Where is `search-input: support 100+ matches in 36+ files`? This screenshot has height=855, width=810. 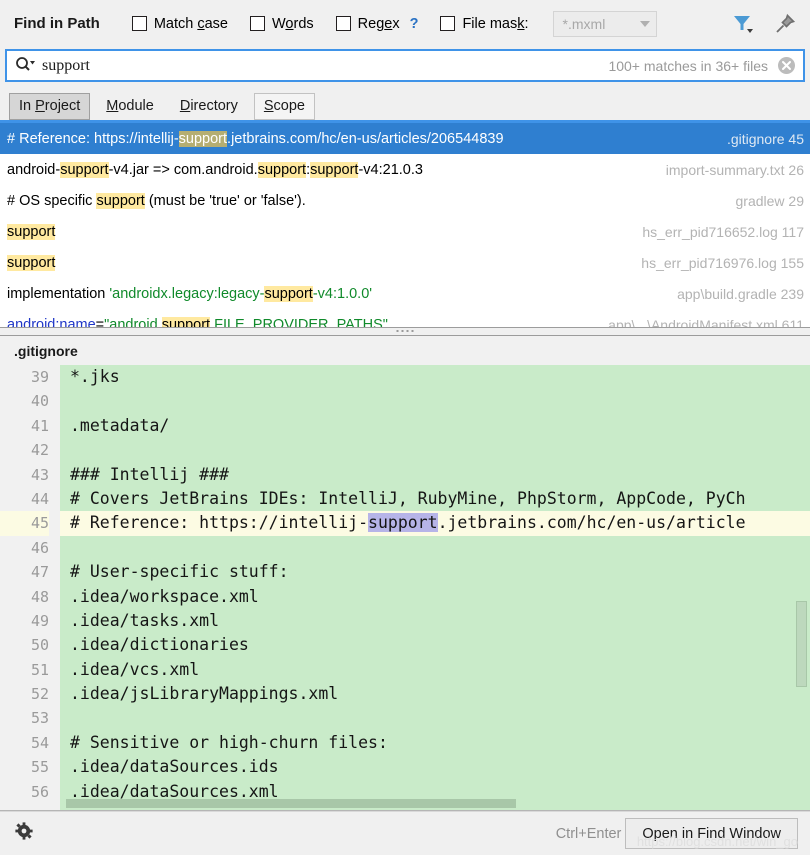 search-input: support 100+ matches in 36+ files is located at coordinates (405, 65).